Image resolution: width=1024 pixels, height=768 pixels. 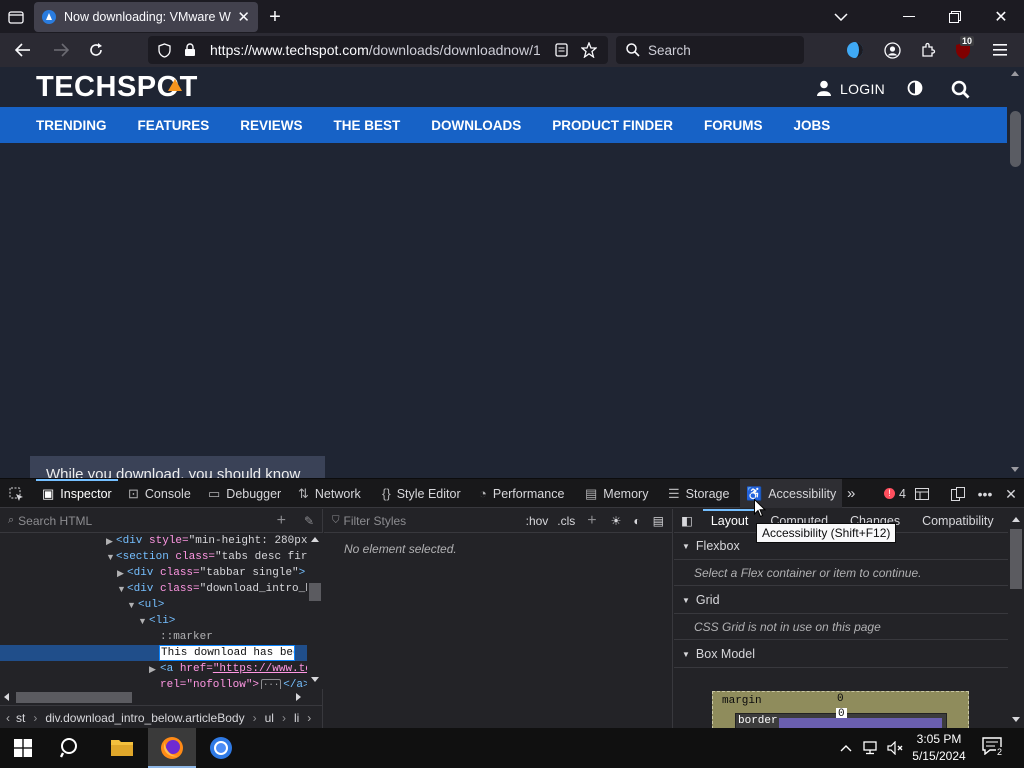 I want to click on box-model-section-header: ▼ Box Model, so click(x=841, y=654).